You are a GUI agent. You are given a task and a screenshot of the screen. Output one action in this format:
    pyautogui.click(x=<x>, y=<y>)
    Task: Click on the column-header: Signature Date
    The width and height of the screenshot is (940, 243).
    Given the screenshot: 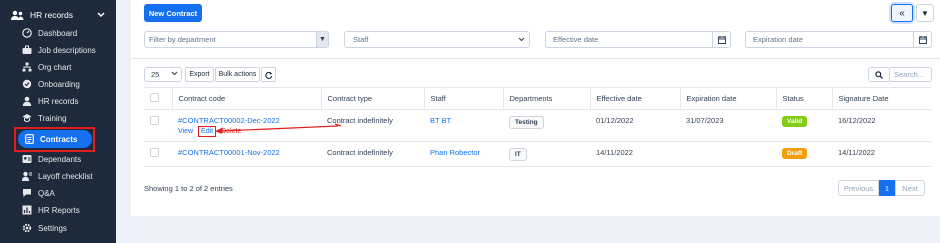 What is the action you would take?
    pyautogui.click(x=881, y=98)
    